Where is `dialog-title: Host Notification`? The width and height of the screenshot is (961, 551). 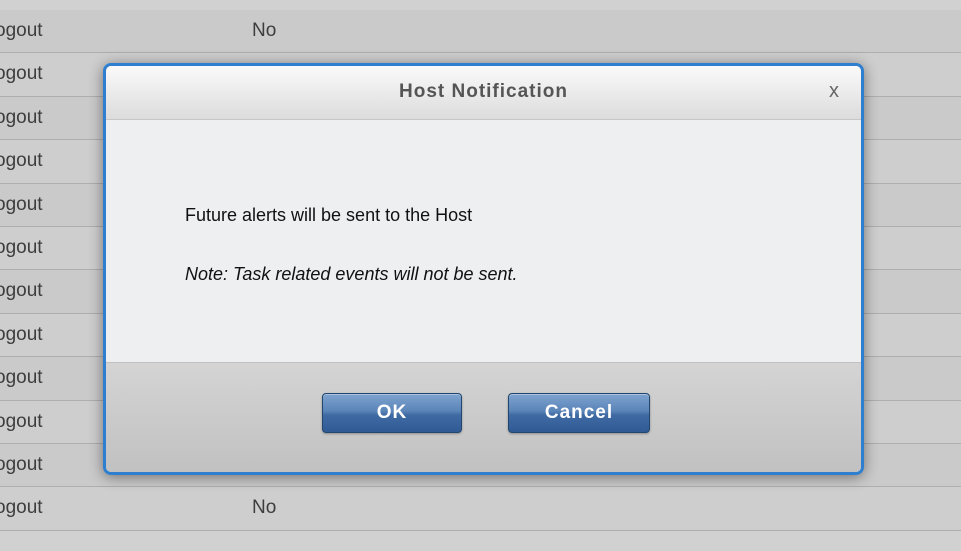 dialog-title: Host Notification is located at coordinates (483, 91).